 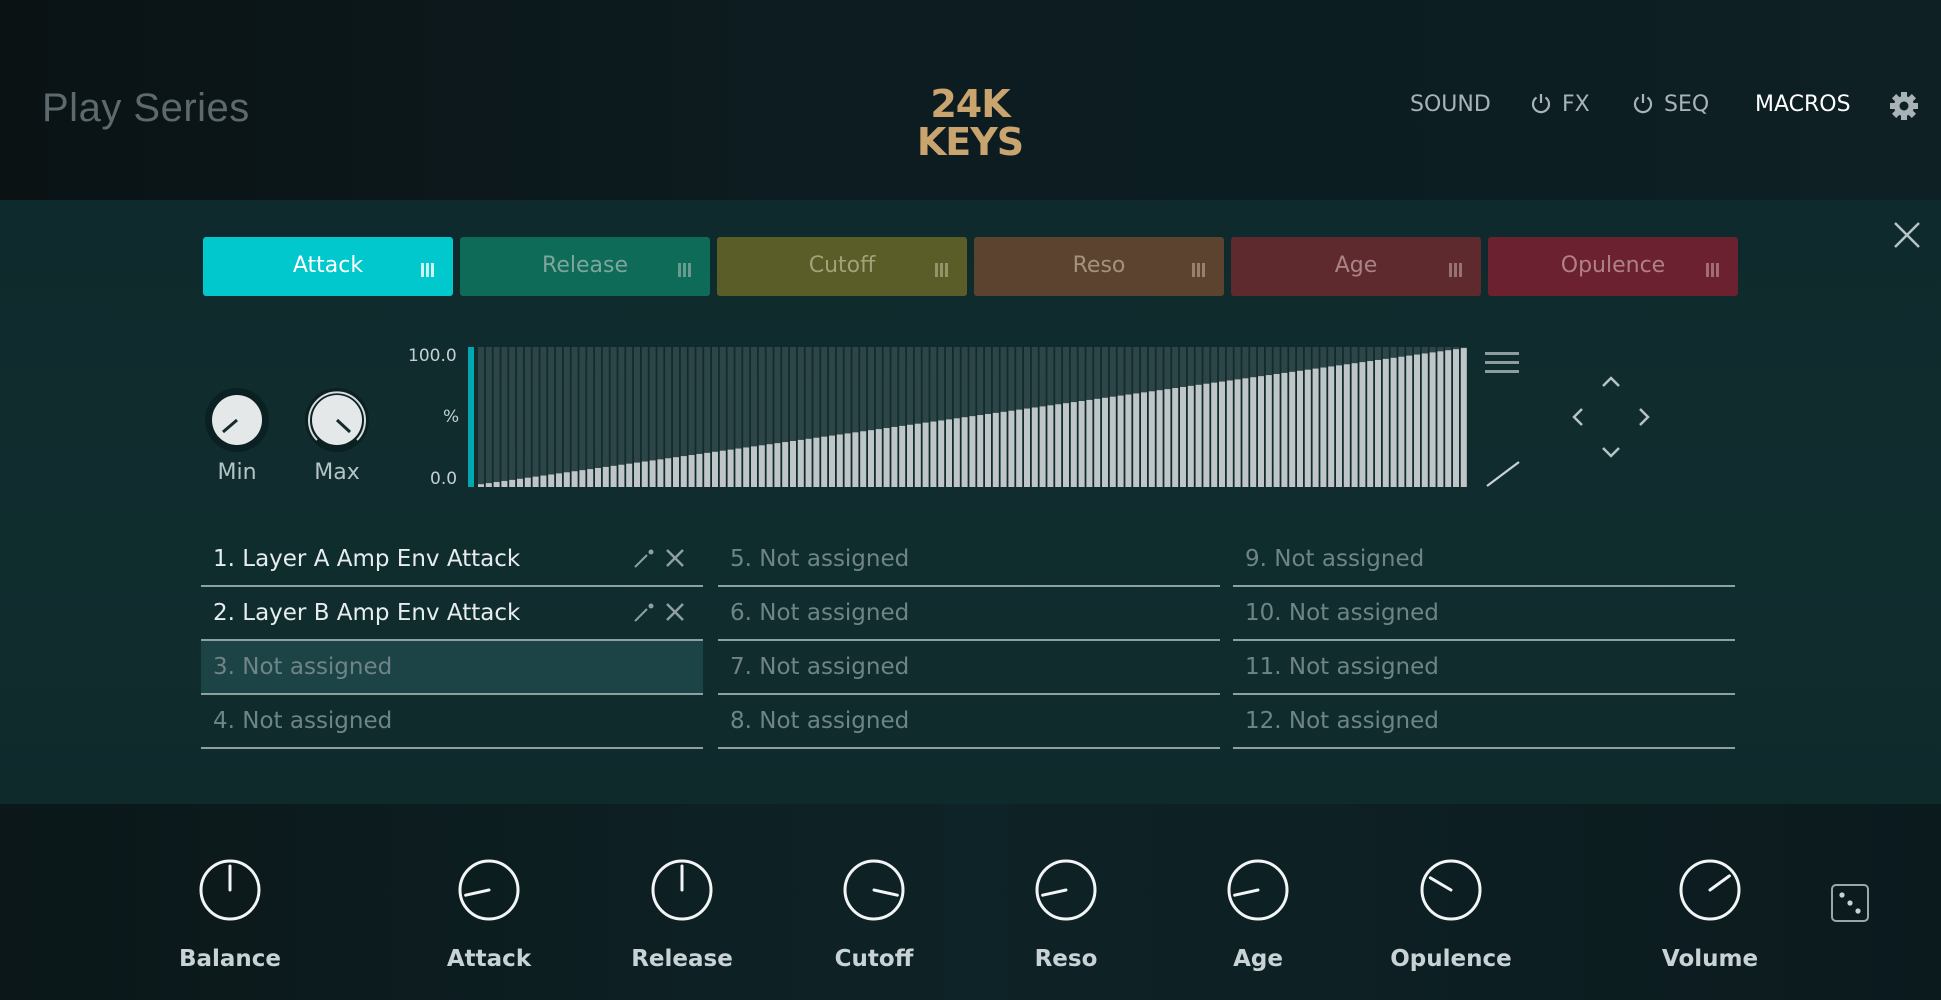 I want to click on macro-knob-attack, so click(x=489, y=890).